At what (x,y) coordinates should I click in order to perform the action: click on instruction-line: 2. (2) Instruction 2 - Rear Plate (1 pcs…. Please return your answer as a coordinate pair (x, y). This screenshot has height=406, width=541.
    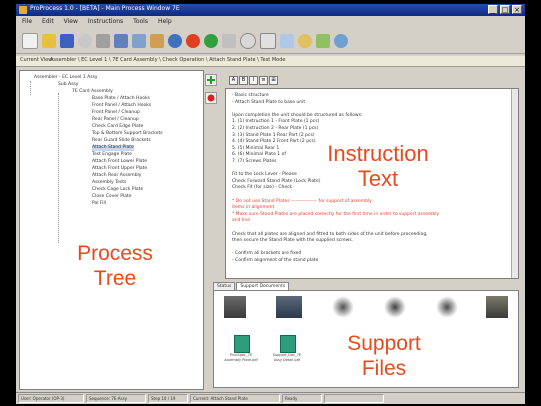
    Looking at the image, I should click on (275, 128).